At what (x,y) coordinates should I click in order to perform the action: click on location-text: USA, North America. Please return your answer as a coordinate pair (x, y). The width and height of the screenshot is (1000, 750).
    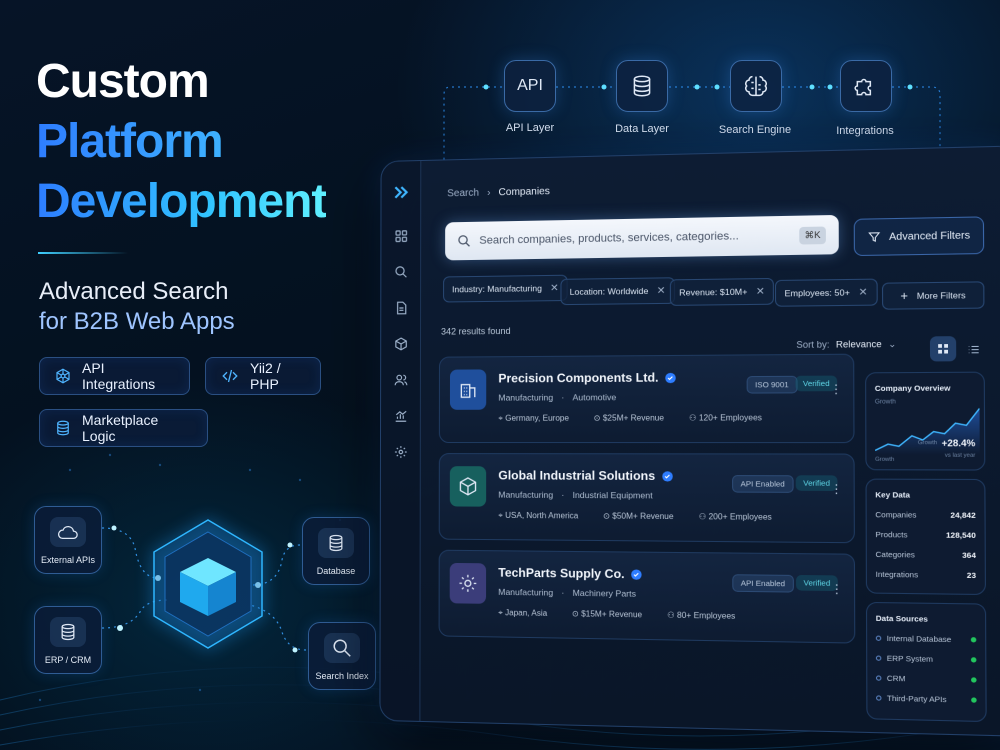
    Looking at the image, I should click on (542, 515).